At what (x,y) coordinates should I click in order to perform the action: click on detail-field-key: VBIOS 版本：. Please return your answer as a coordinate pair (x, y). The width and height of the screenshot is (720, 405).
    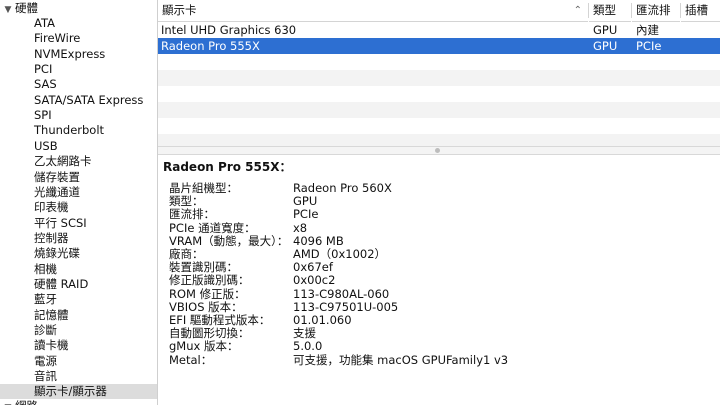
    Looking at the image, I should click on (206, 306).